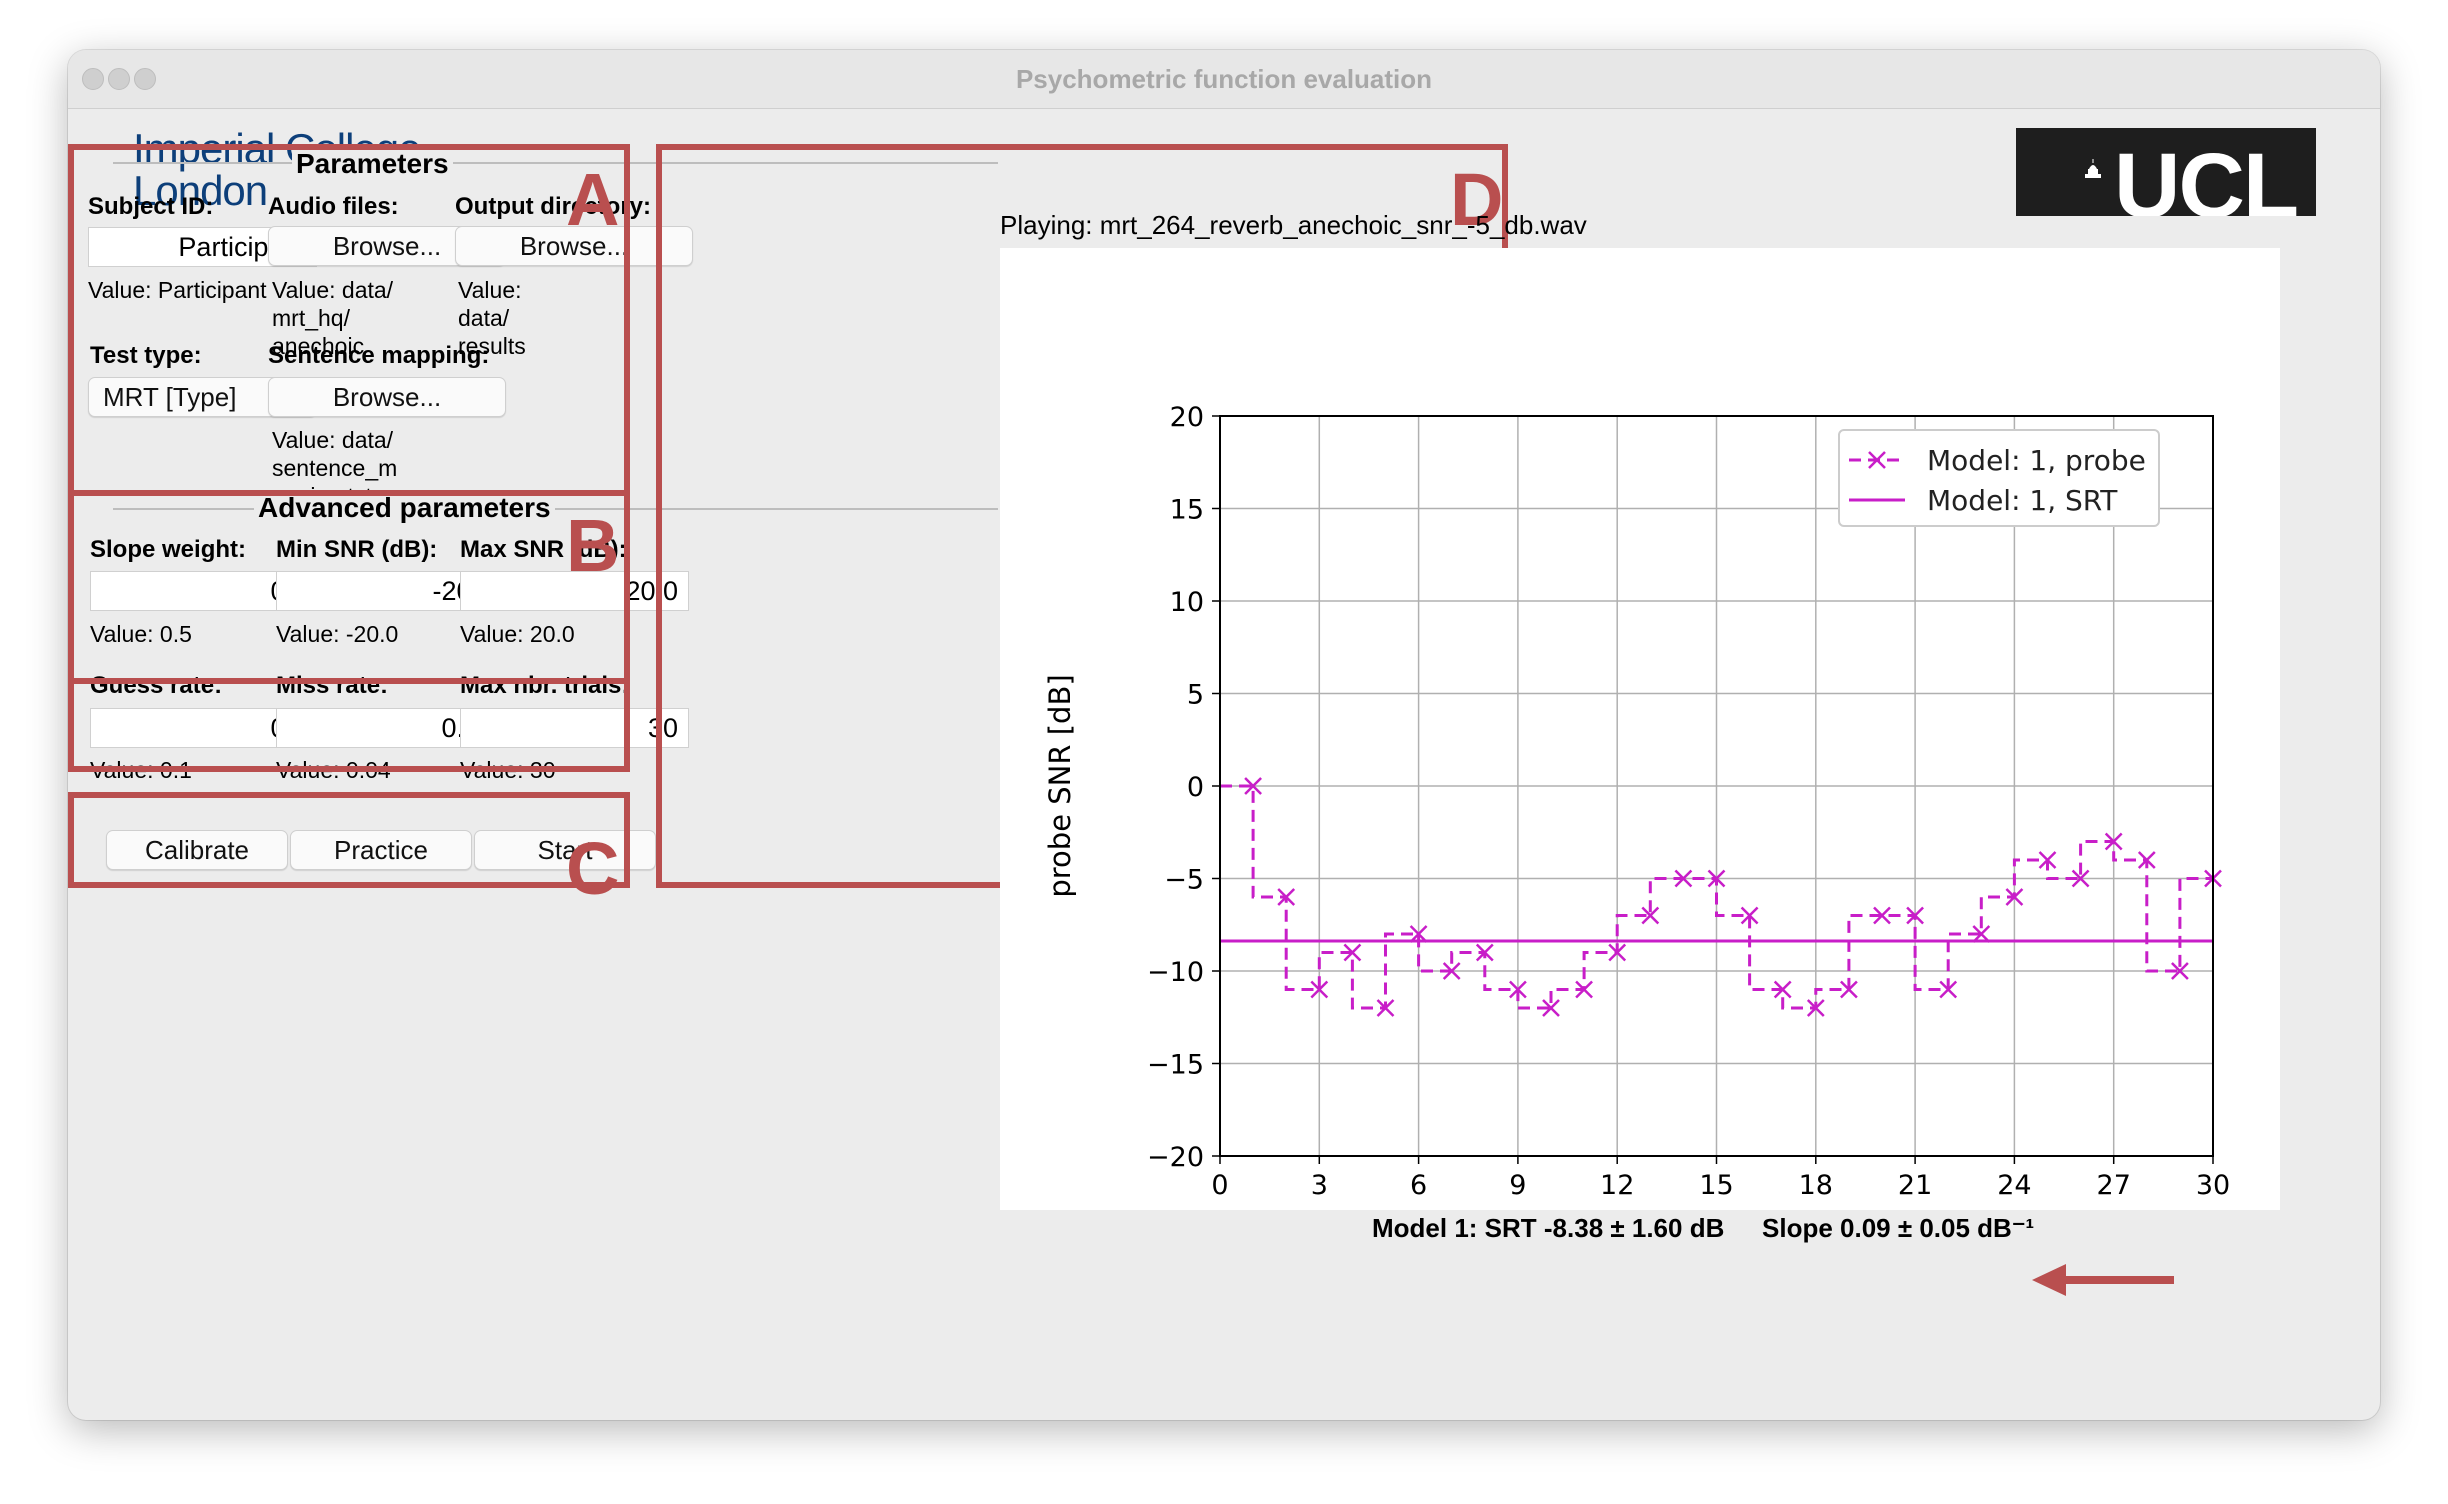 This screenshot has width=2448, height=1504. What do you see at coordinates (1898, 1228) in the screenshot?
I see `slope-summary: Slope 0.09 ± 0.05 dB⁻¹` at bounding box center [1898, 1228].